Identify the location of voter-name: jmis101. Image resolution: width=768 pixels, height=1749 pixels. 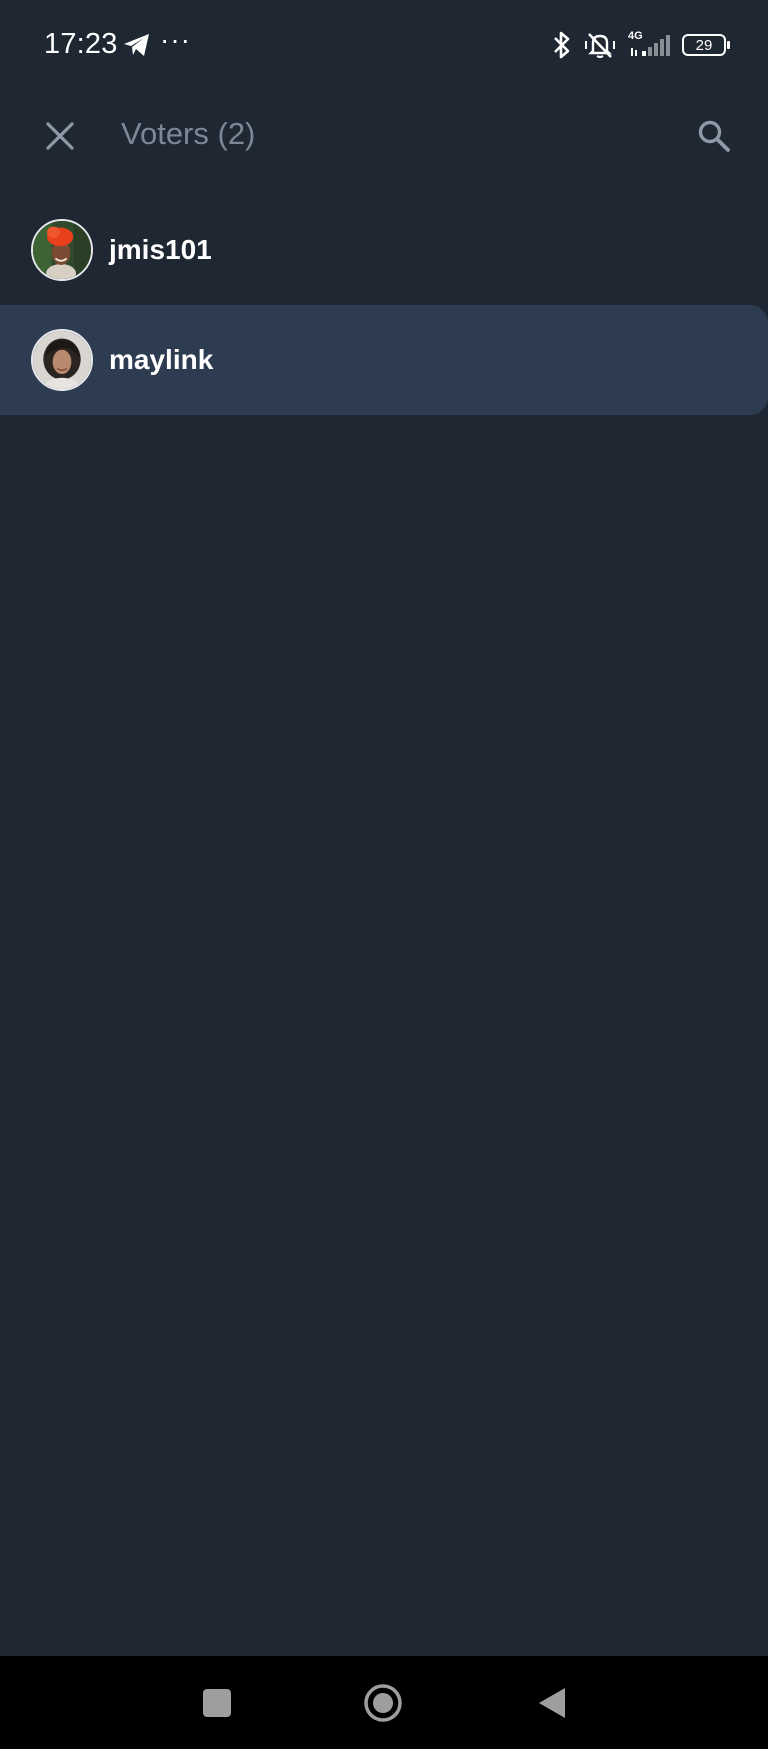
(160, 249).